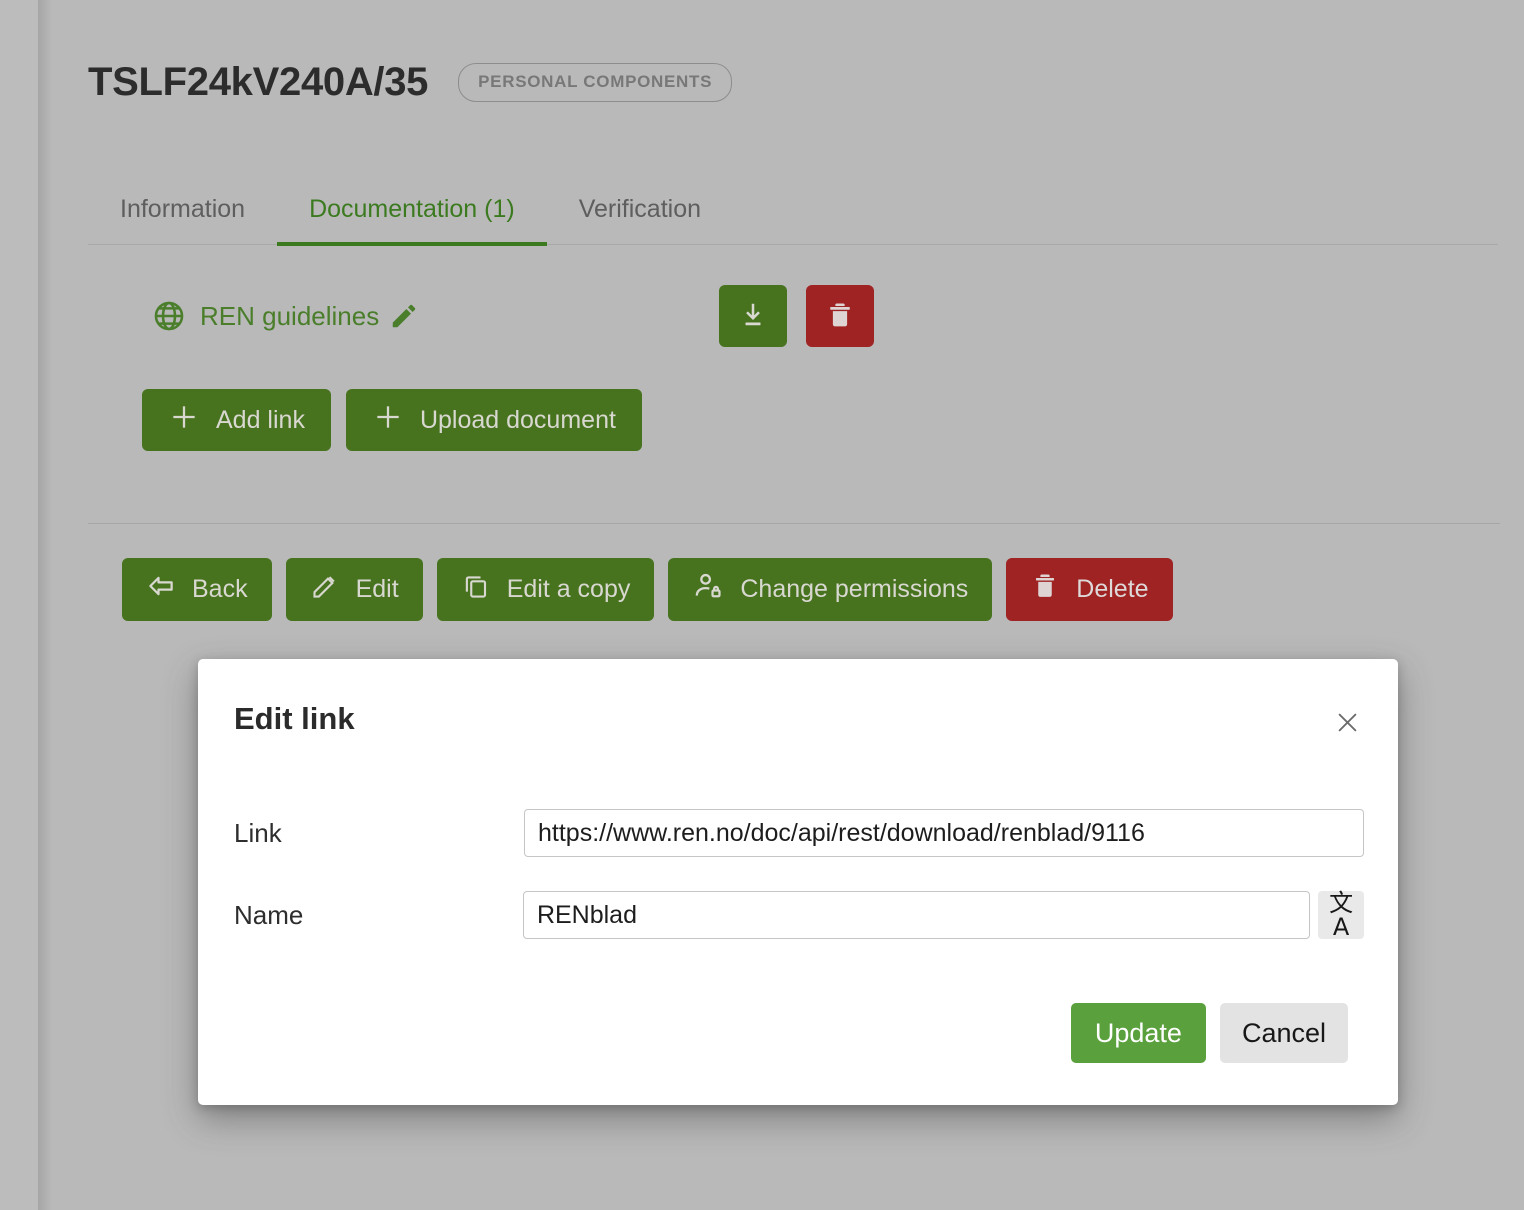 Image resolution: width=1524 pixels, height=1210 pixels. Describe the element at coordinates (517, 419) in the screenshot. I see `upload-document-label: Upload document` at that location.